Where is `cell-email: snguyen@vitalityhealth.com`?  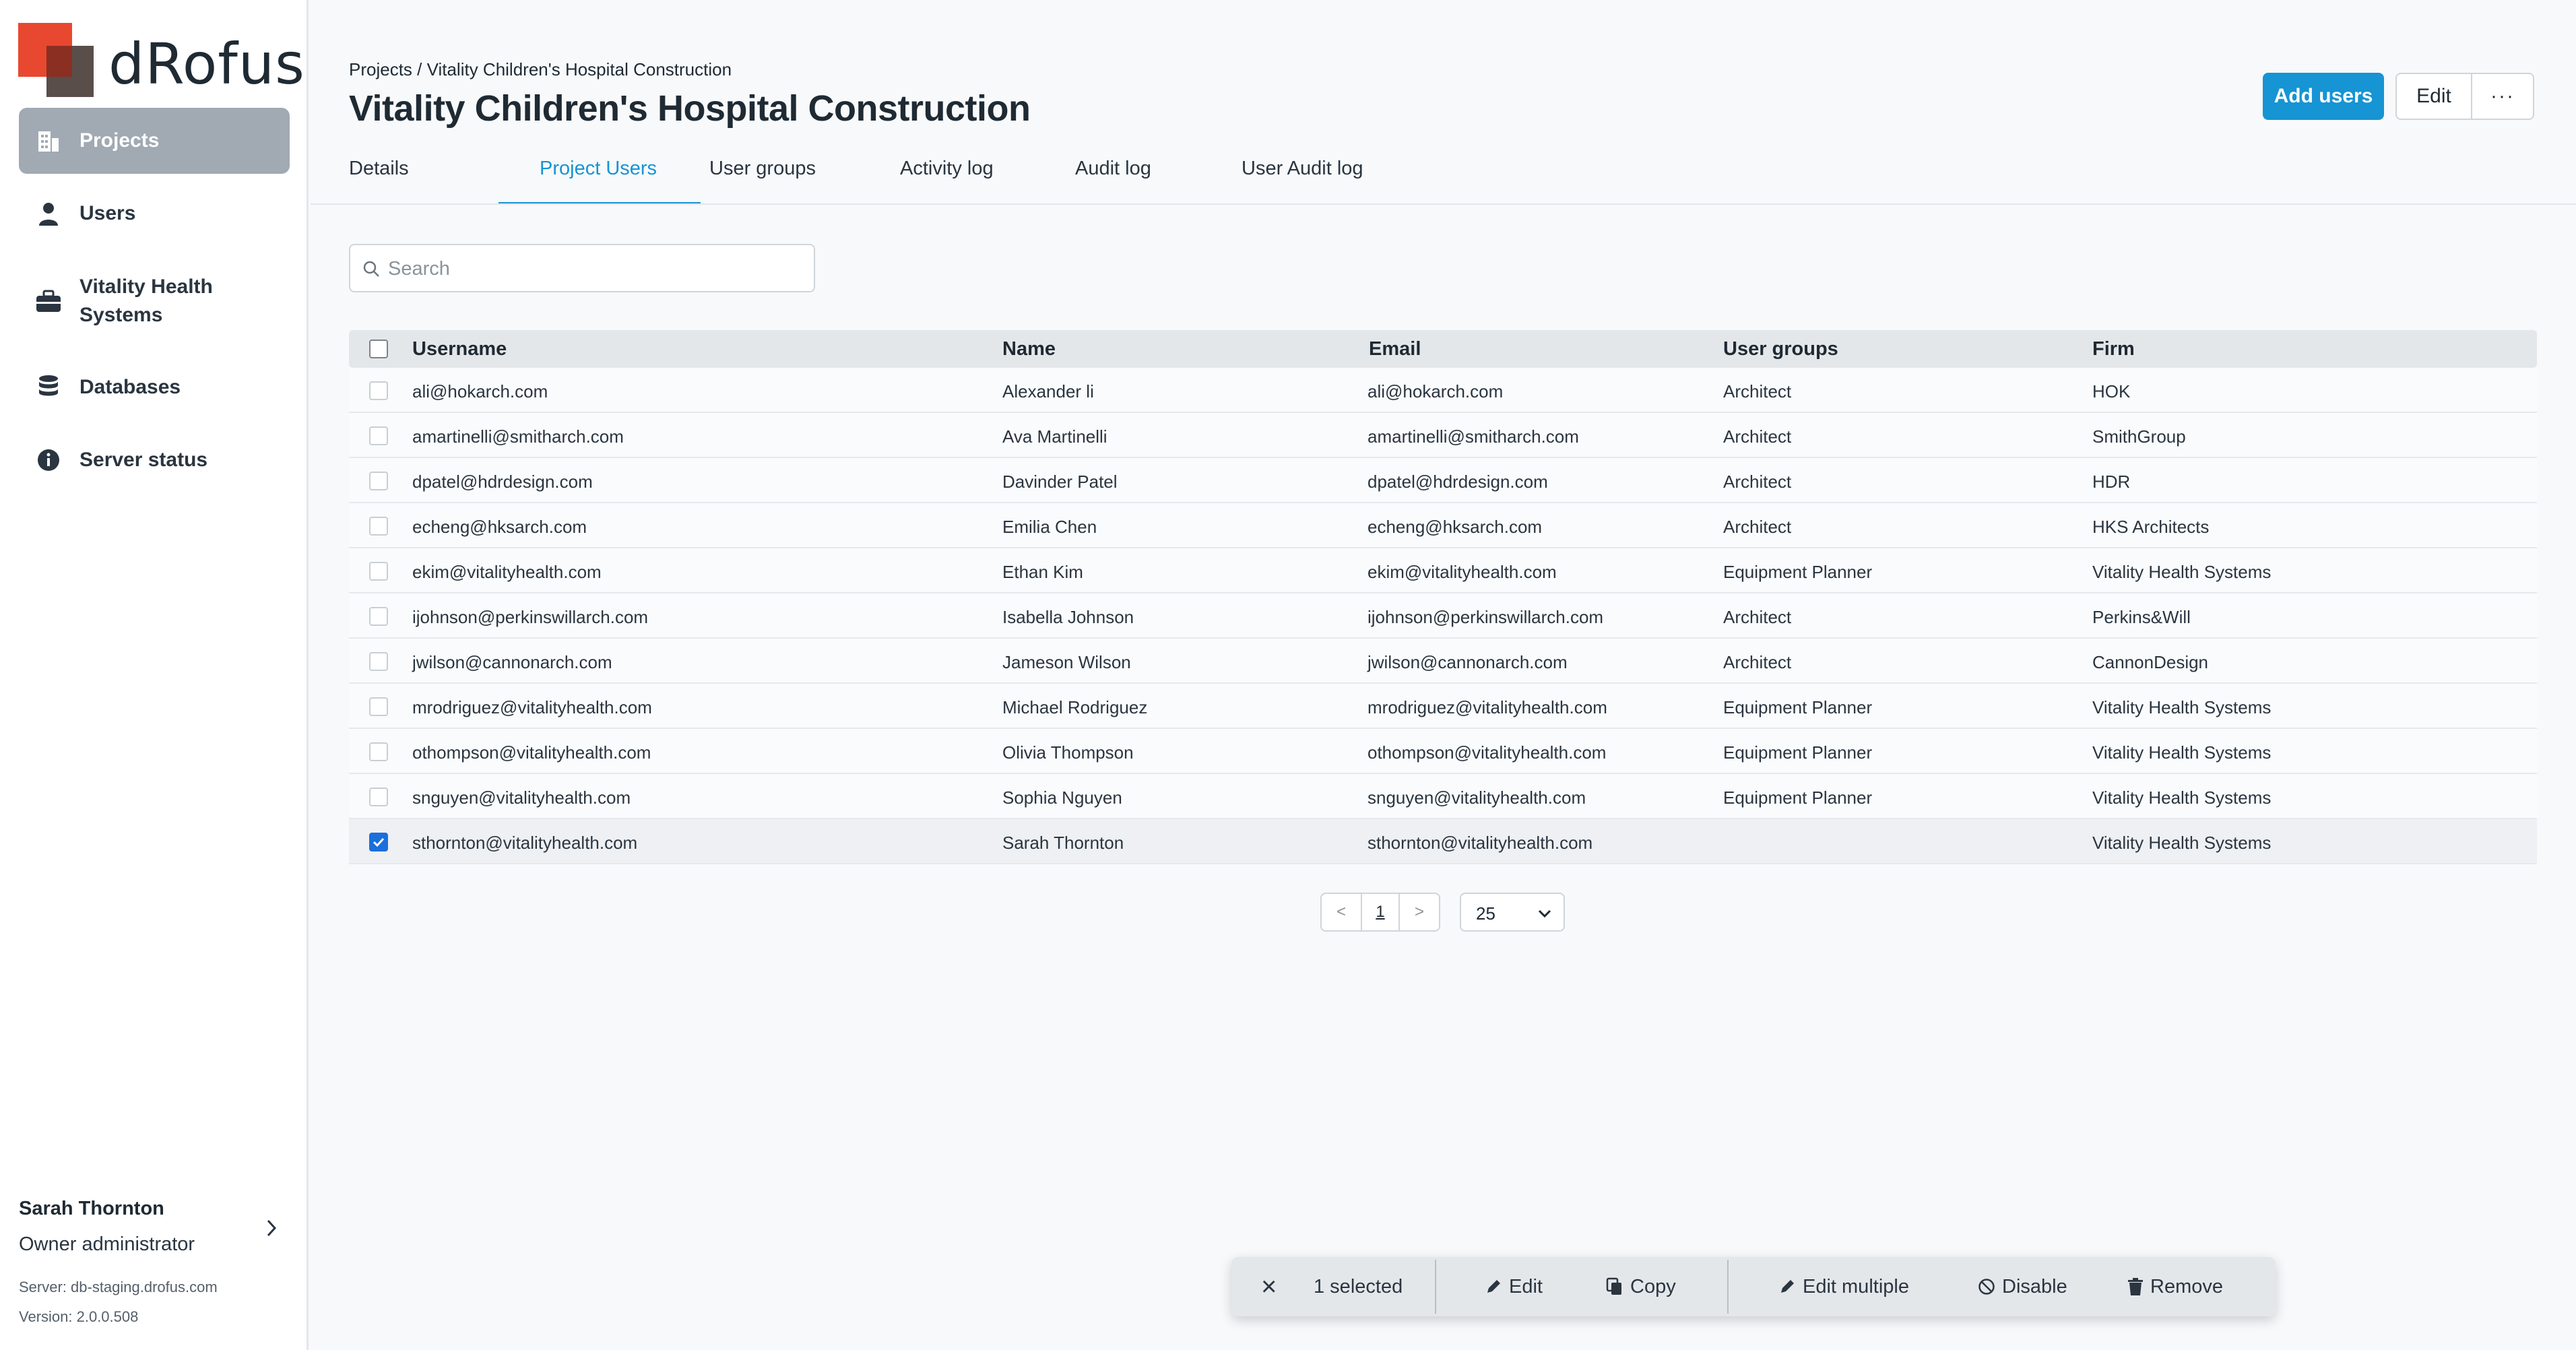 cell-email: snguyen@vitalityhealth.com is located at coordinates (1477, 798).